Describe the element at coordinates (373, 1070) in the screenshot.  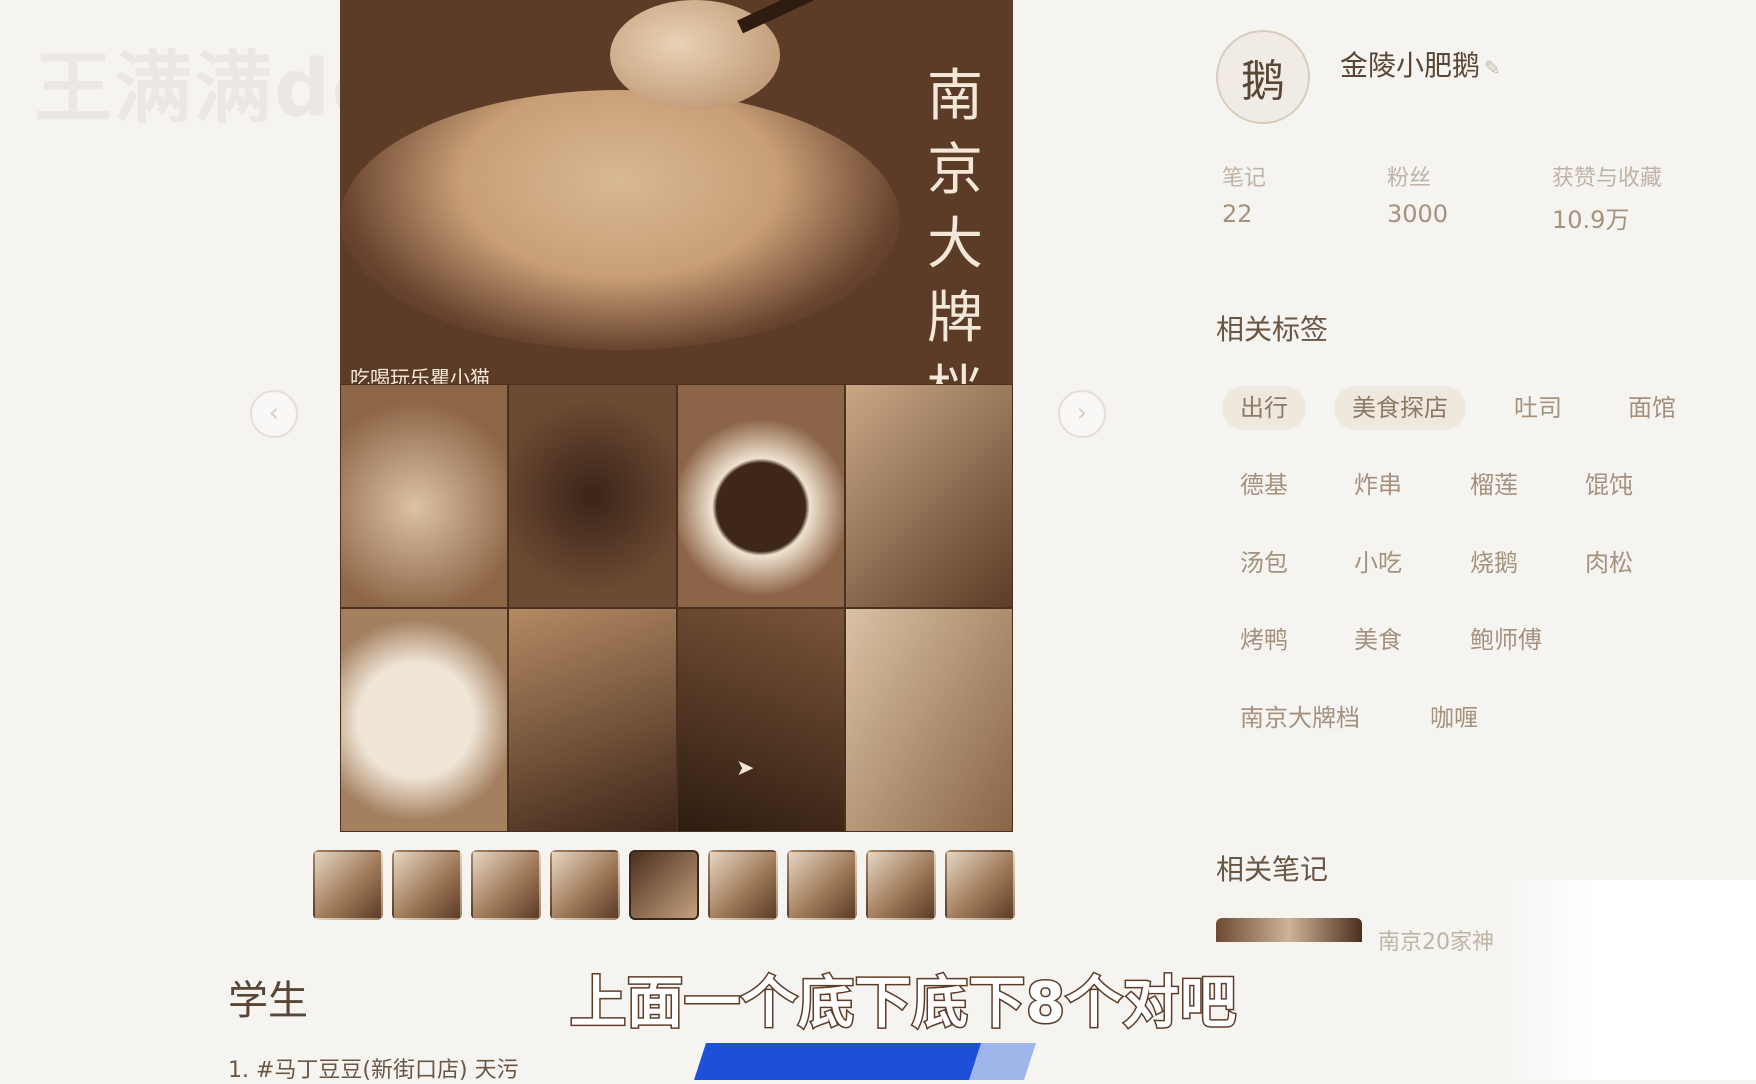
I see `note-body-text: 1. #马丁豆豆(新街口店) 天污` at that location.